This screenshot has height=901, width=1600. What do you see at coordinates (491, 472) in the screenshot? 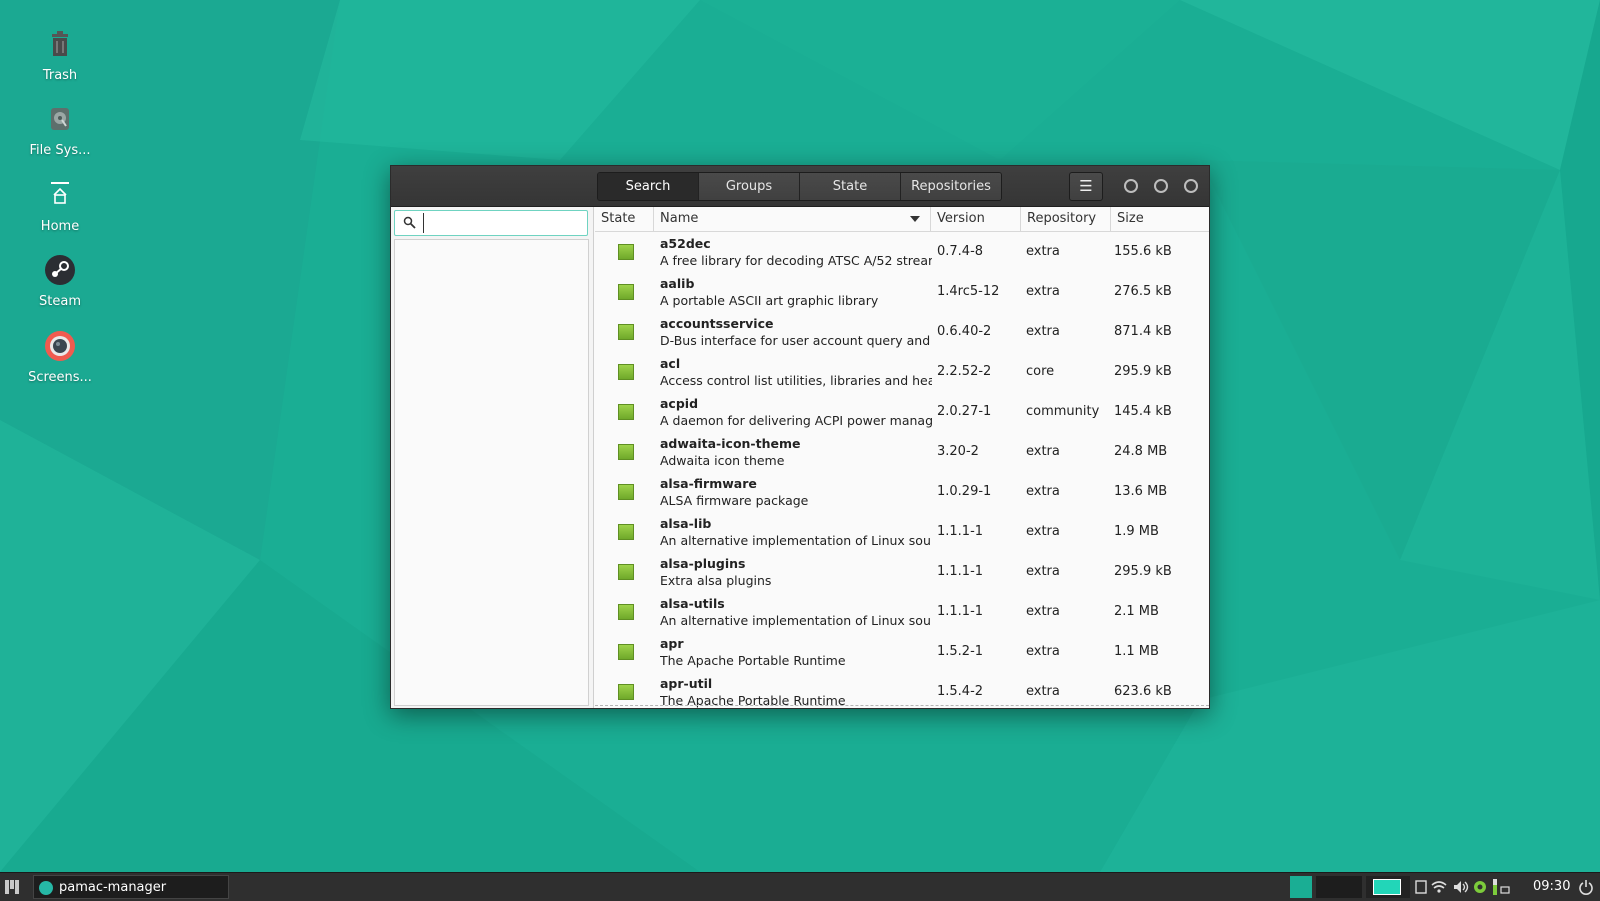
I see `filter-list` at bounding box center [491, 472].